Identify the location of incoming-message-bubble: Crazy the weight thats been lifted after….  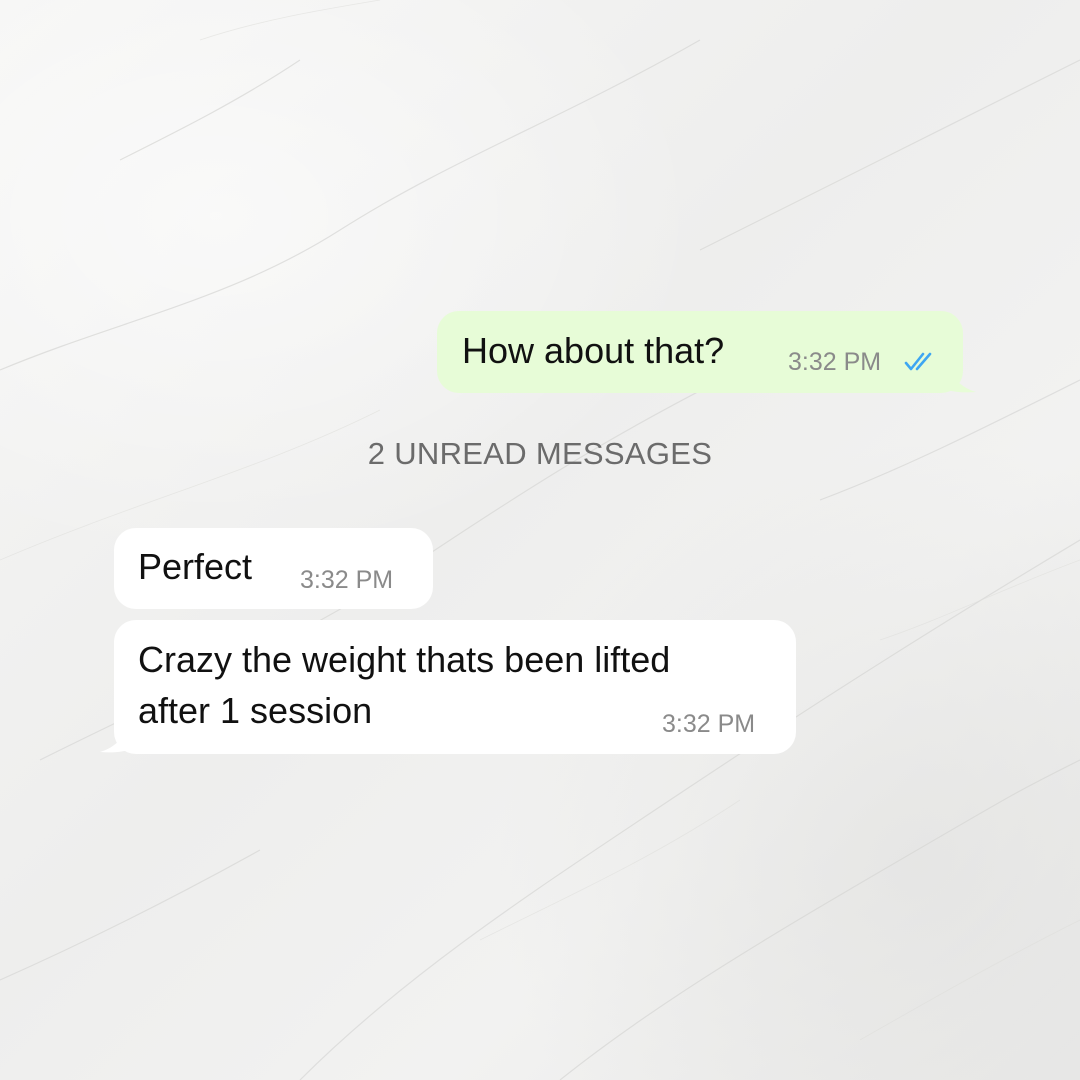
(455, 687).